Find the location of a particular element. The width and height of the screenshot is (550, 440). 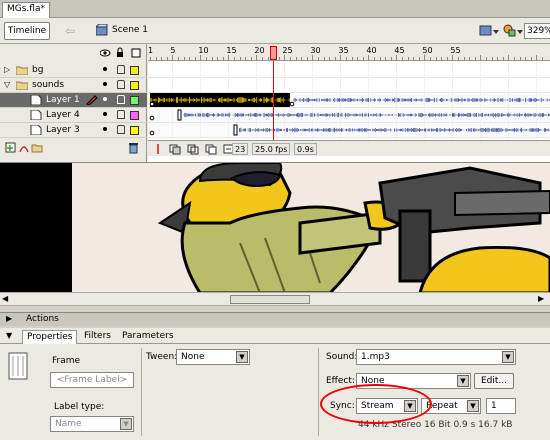

scene-label: Scene 1 is located at coordinates (130, 30).